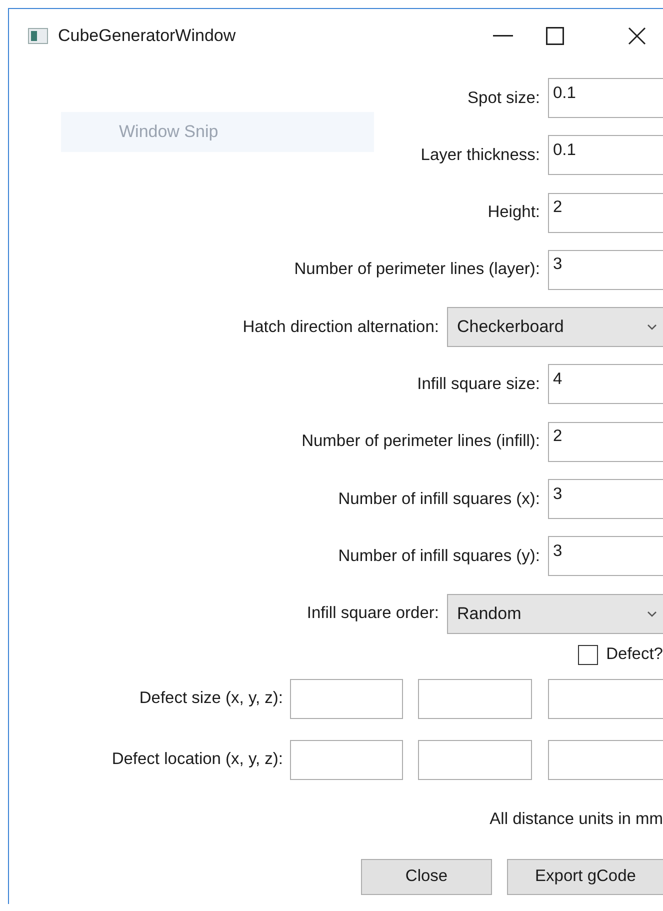 The width and height of the screenshot is (663, 911). Describe the element at coordinates (504, 98) in the screenshot. I see `field-label: Spot size:` at that location.